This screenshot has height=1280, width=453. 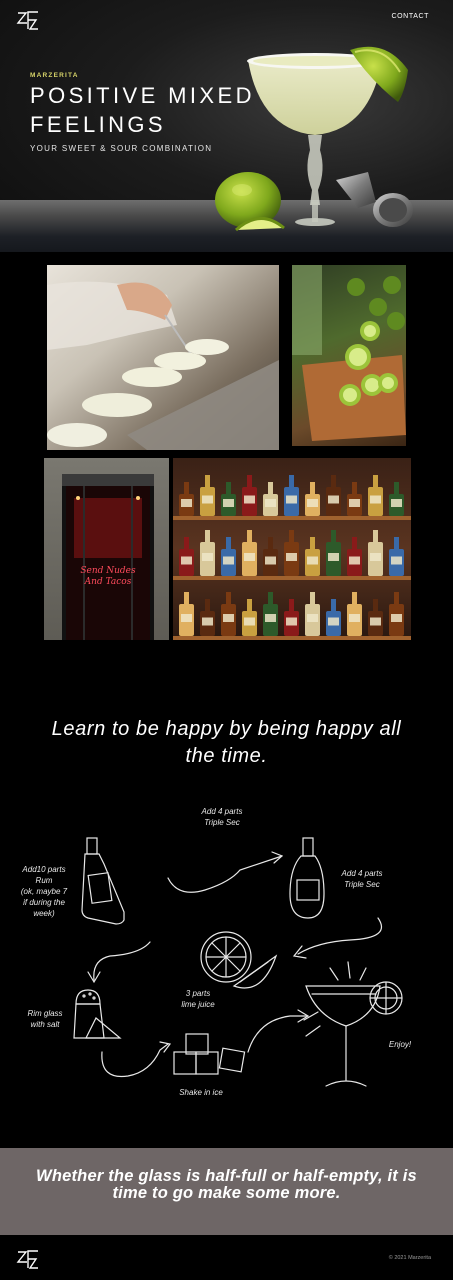 I want to click on step-text: week), so click(x=44, y=913).